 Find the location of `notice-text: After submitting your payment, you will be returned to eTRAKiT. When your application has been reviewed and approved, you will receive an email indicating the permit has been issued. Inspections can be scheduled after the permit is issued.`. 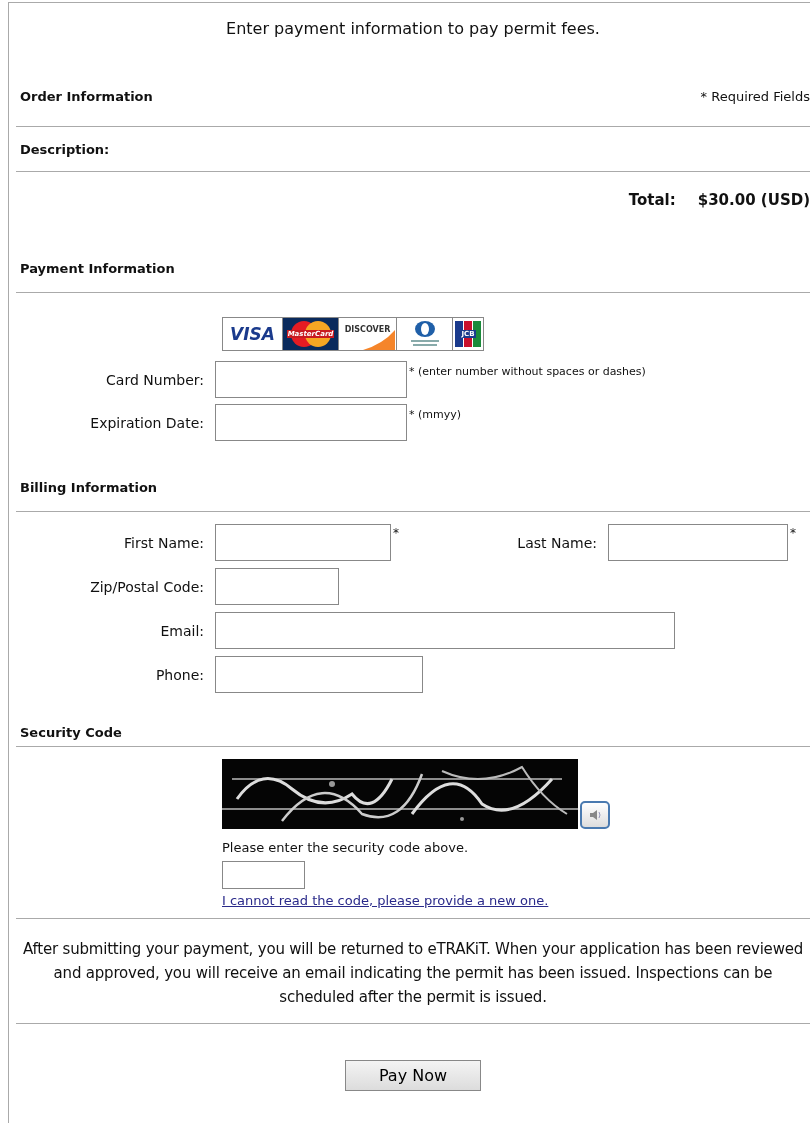

notice-text: After submitting your payment, you will be returned to eTRAKiT. When your application has been reviewed and approved, you will receive an email indicating the permit has been issued. Inspections can be scheduled after the permit is issued. is located at coordinates (413, 973).